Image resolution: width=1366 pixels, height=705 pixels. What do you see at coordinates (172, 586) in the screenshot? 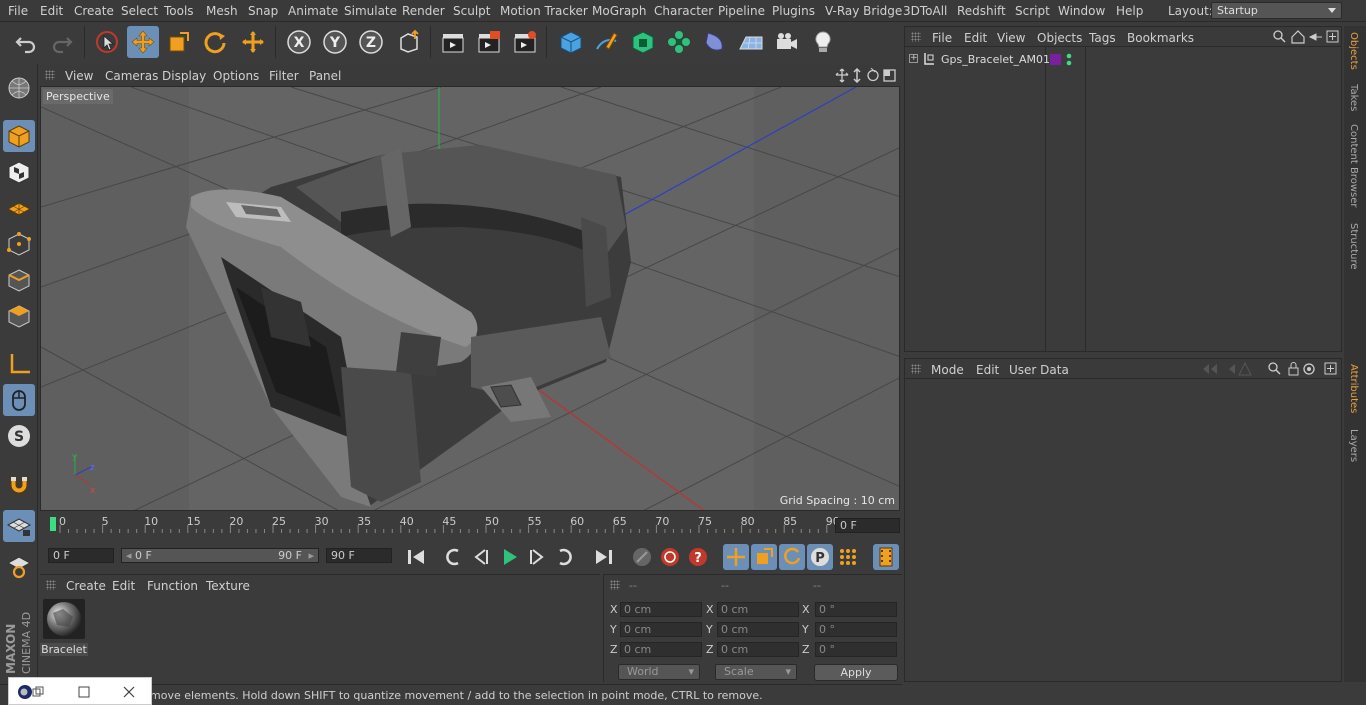
I see `material-menu-function: Function` at bounding box center [172, 586].